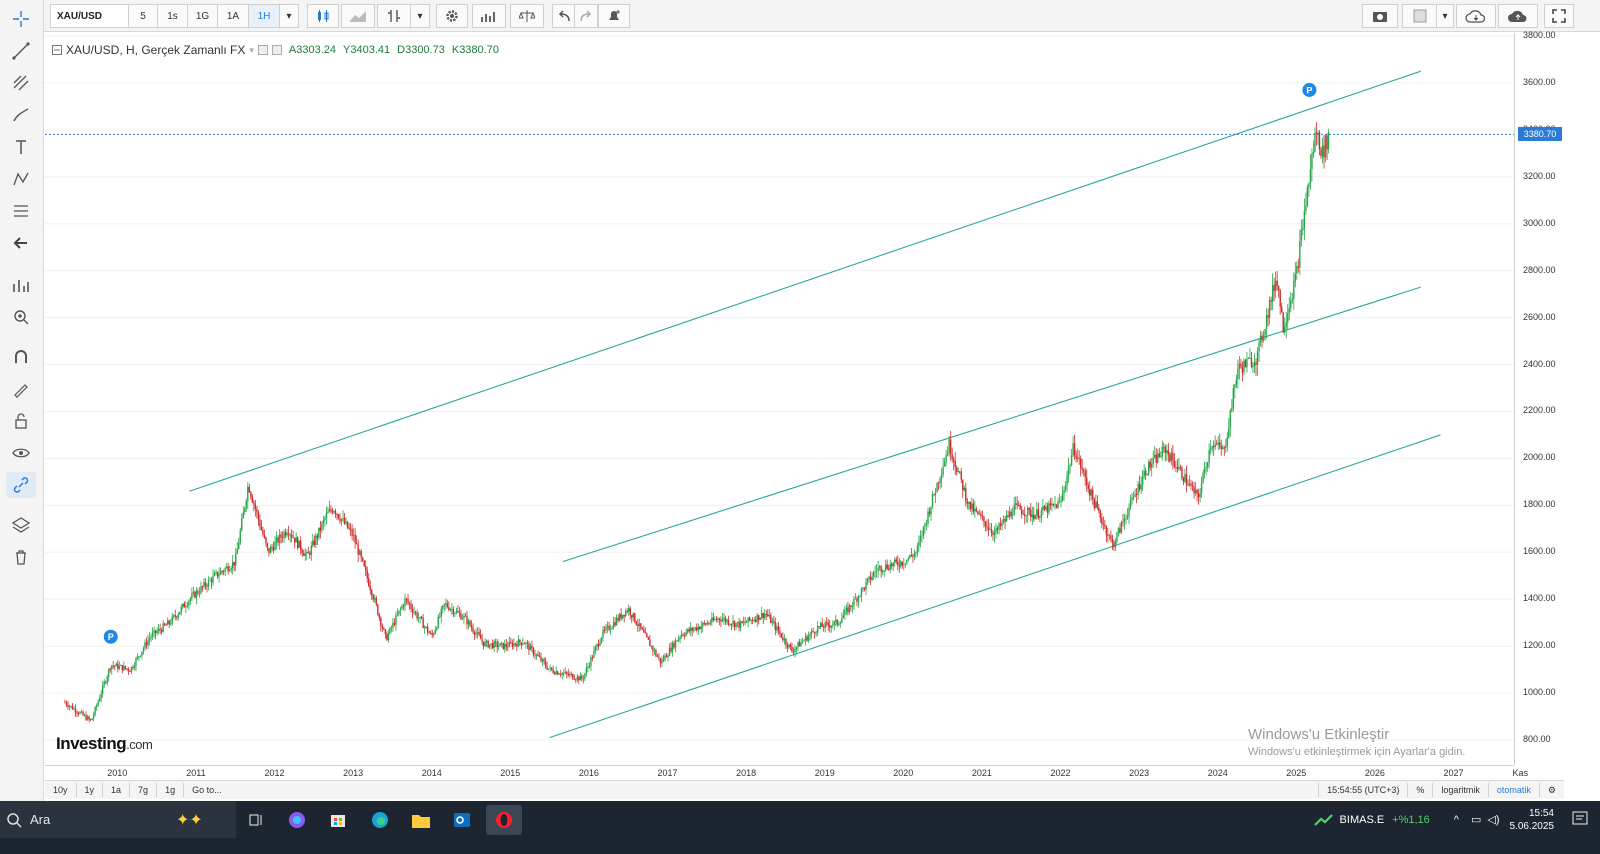  What do you see at coordinates (1532, 820) in the screenshot?
I see `clock: 15:54 5.06.2025` at bounding box center [1532, 820].